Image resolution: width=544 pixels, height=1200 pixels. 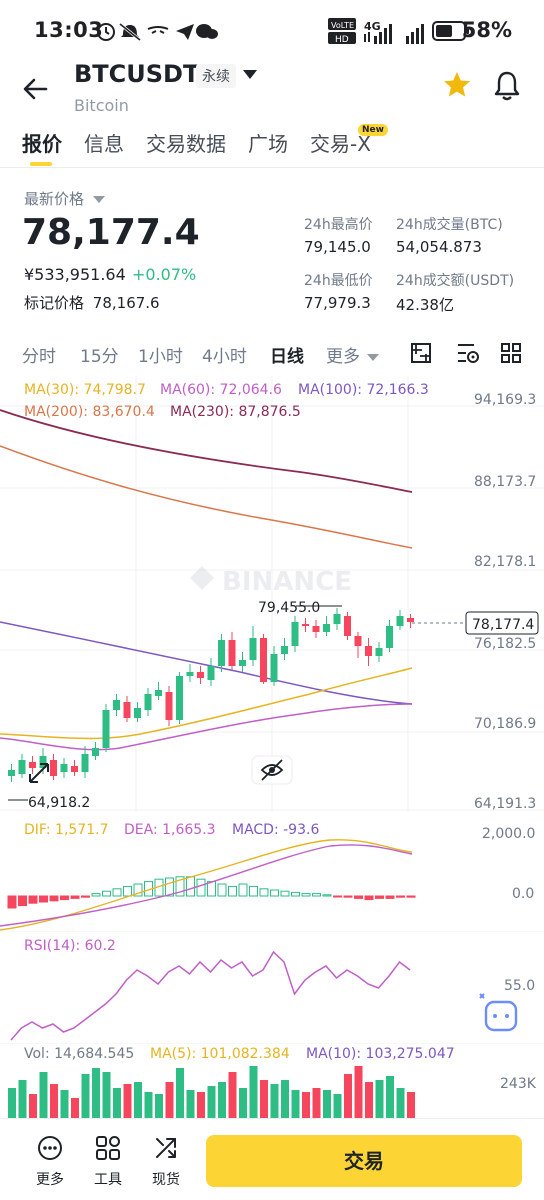 What do you see at coordinates (272, 879) in the screenshot?
I see `macd-chart: 2,000.0 0.0` at bounding box center [272, 879].